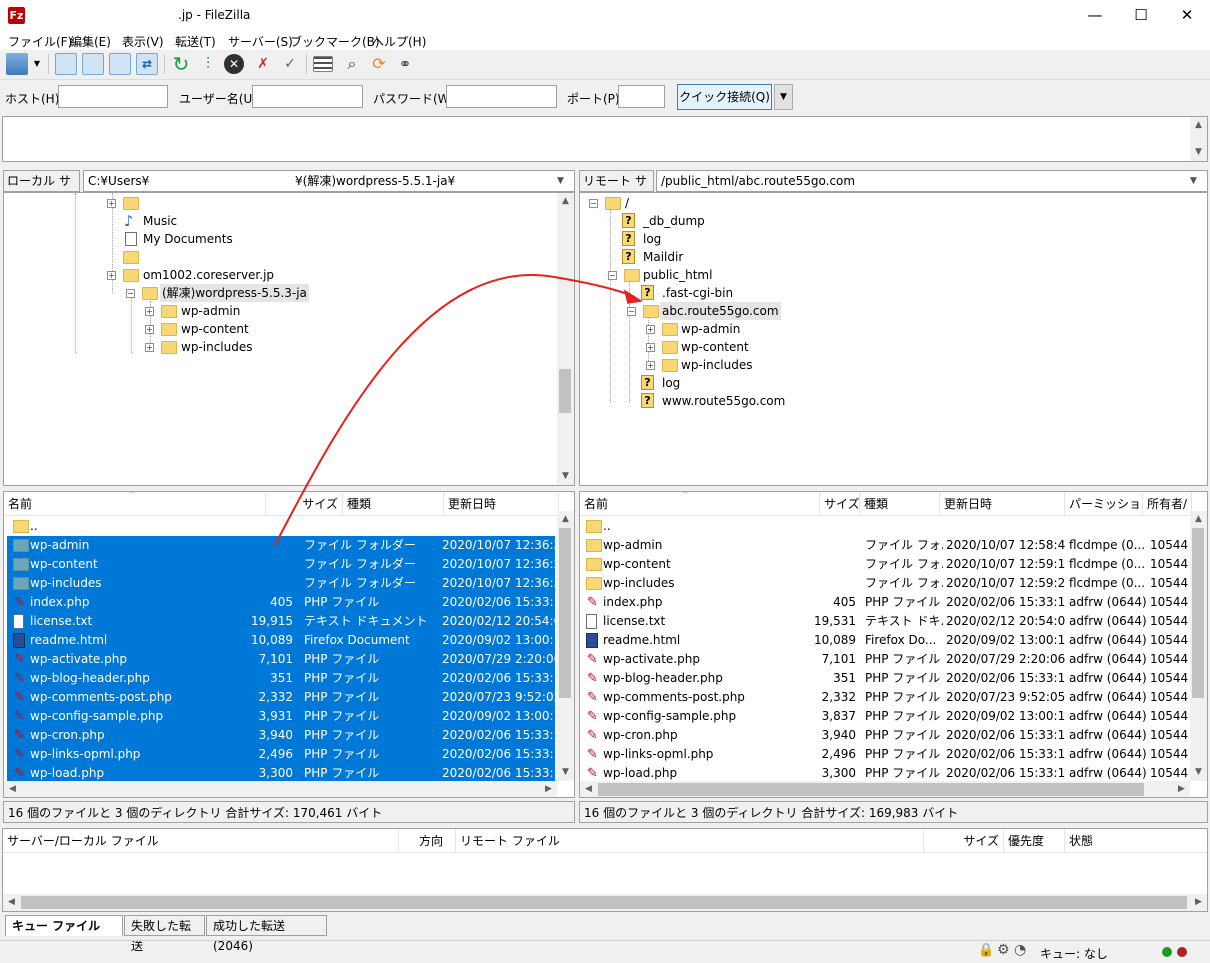 The width and height of the screenshot is (1210, 963). I want to click on minimize-button: —, so click(1095, 16).